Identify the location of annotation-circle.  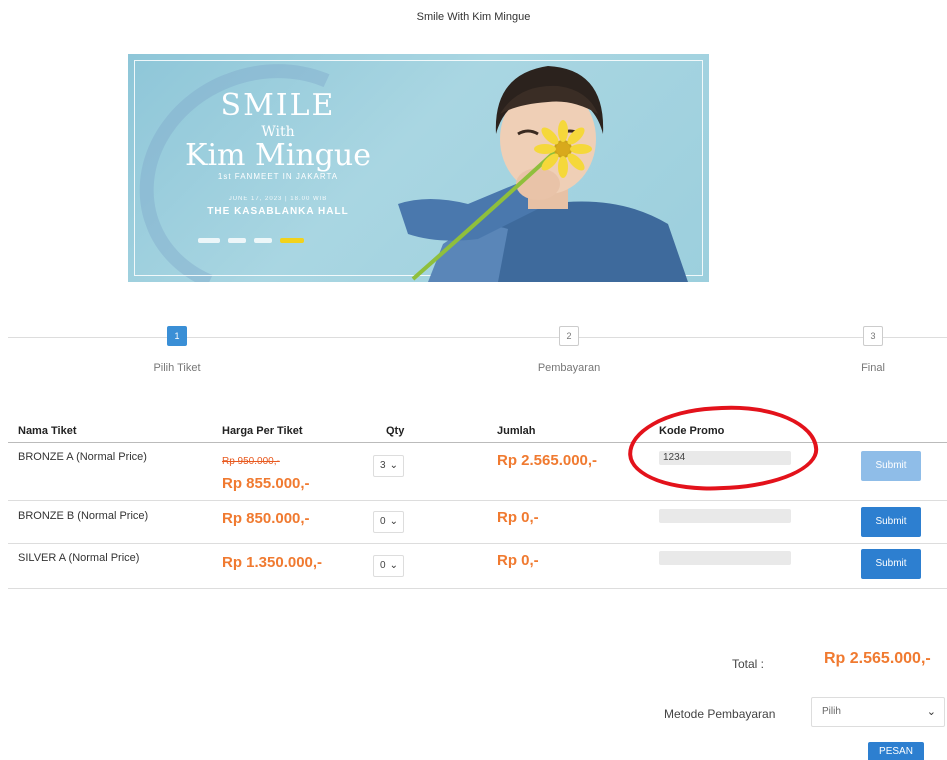
(723, 448).